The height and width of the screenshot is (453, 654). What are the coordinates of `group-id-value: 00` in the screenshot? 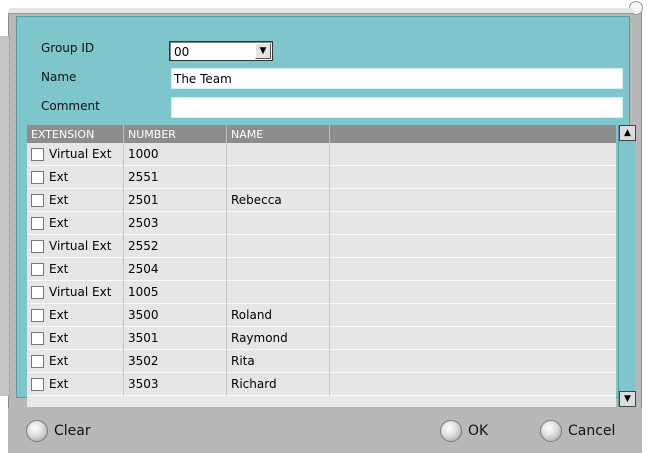 It's located at (182, 52).